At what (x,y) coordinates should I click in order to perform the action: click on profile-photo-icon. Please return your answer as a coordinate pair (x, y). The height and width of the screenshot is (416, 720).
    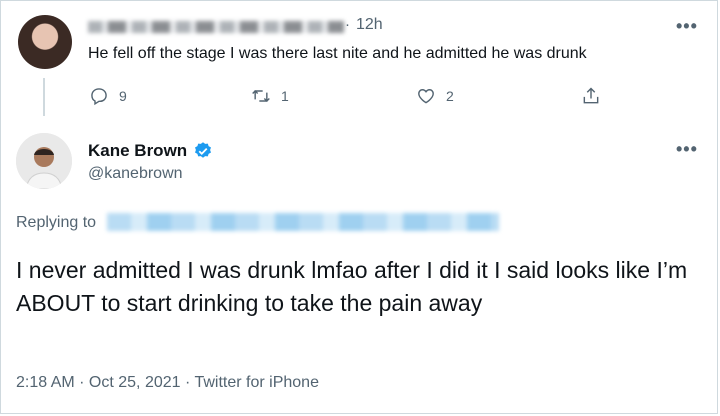
    Looking at the image, I should click on (44, 161).